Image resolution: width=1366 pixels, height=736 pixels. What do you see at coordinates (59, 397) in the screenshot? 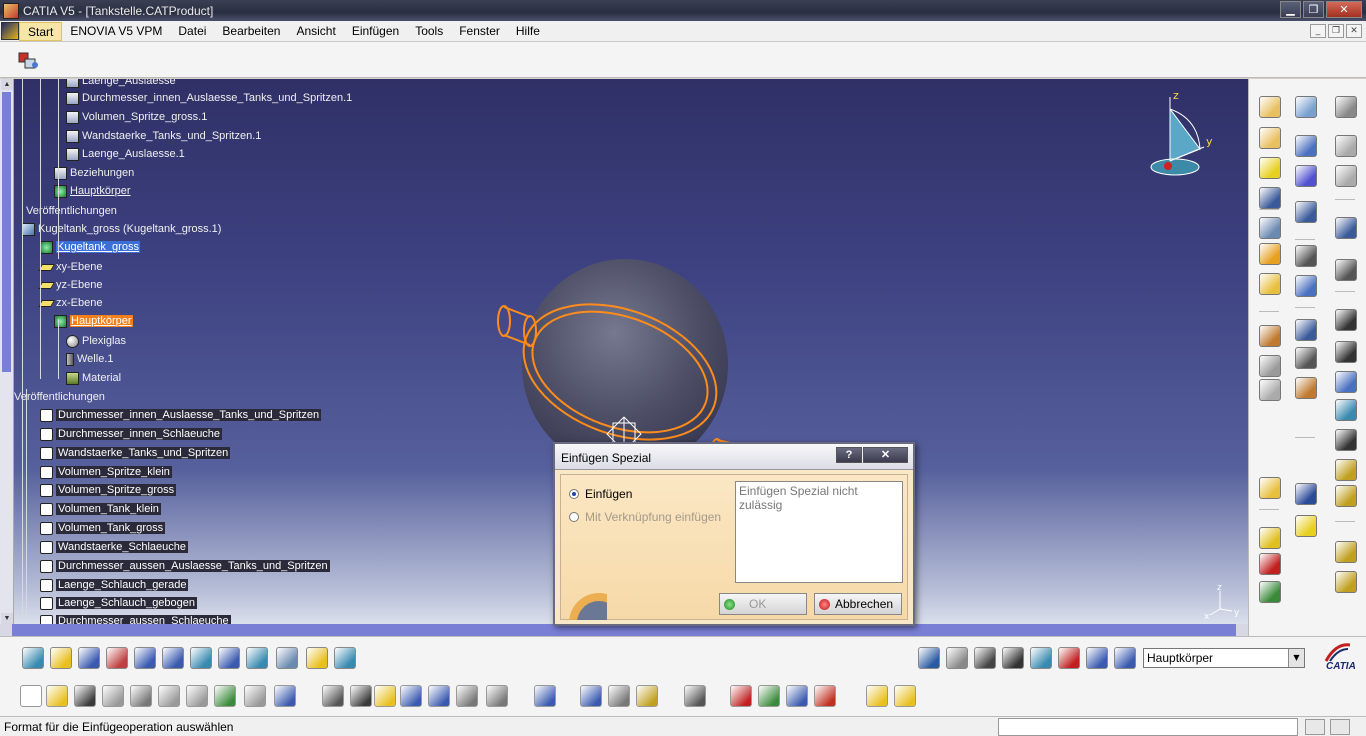
I see `tree-node: Veröffentlichungen` at bounding box center [59, 397].